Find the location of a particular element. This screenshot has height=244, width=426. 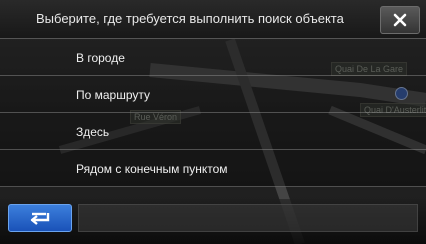

menu-item-label: Здесь is located at coordinates (93, 132).